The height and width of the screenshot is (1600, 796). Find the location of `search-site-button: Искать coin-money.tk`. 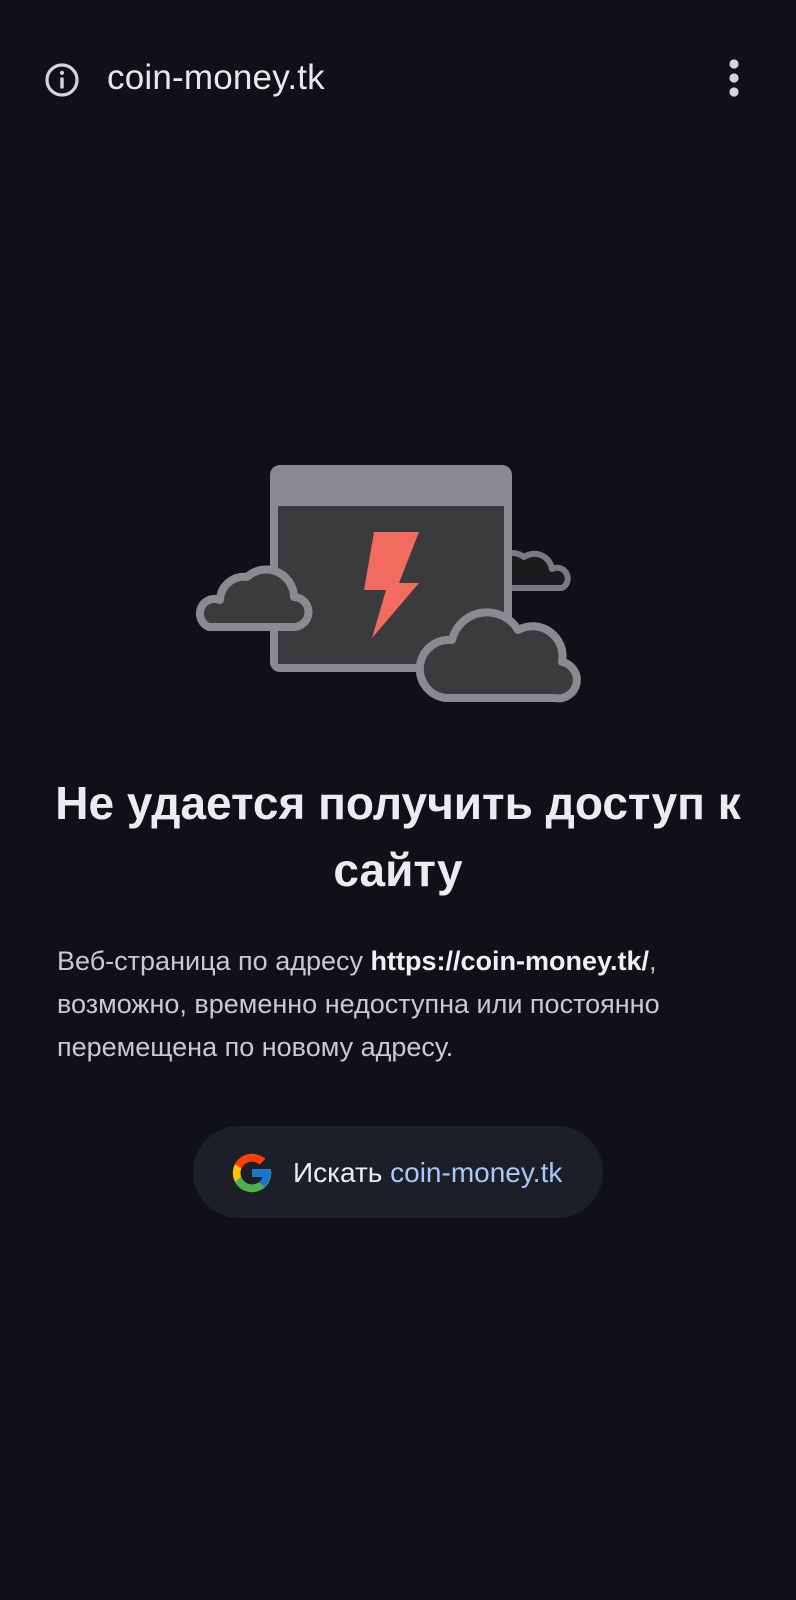

search-site-button: Искать coin-money.tk is located at coordinates (398, 1172).